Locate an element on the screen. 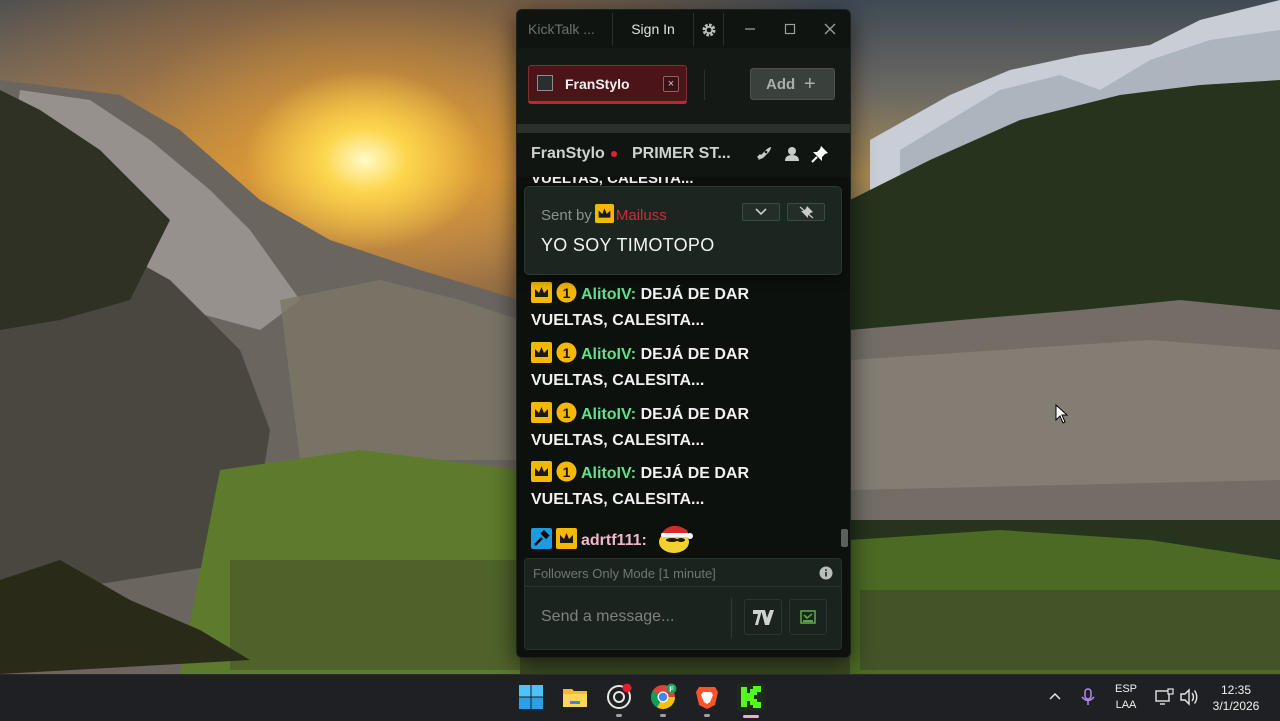 The width and height of the screenshot is (1280, 721). tab-franstylo: FranStylo × is located at coordinates (607, 84).